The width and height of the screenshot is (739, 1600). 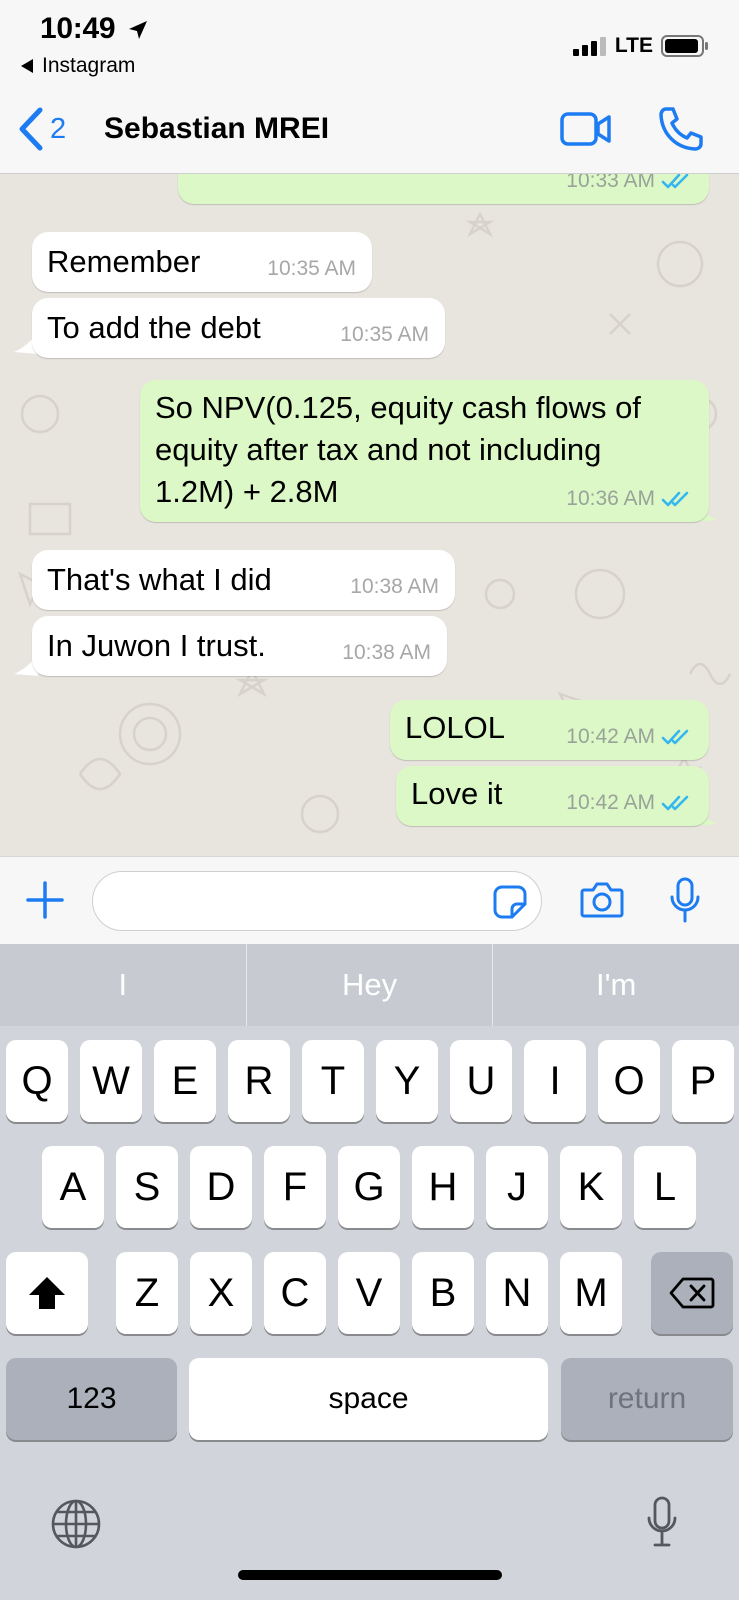 I want to click on sticker-icon, so click(x=510, y=902).